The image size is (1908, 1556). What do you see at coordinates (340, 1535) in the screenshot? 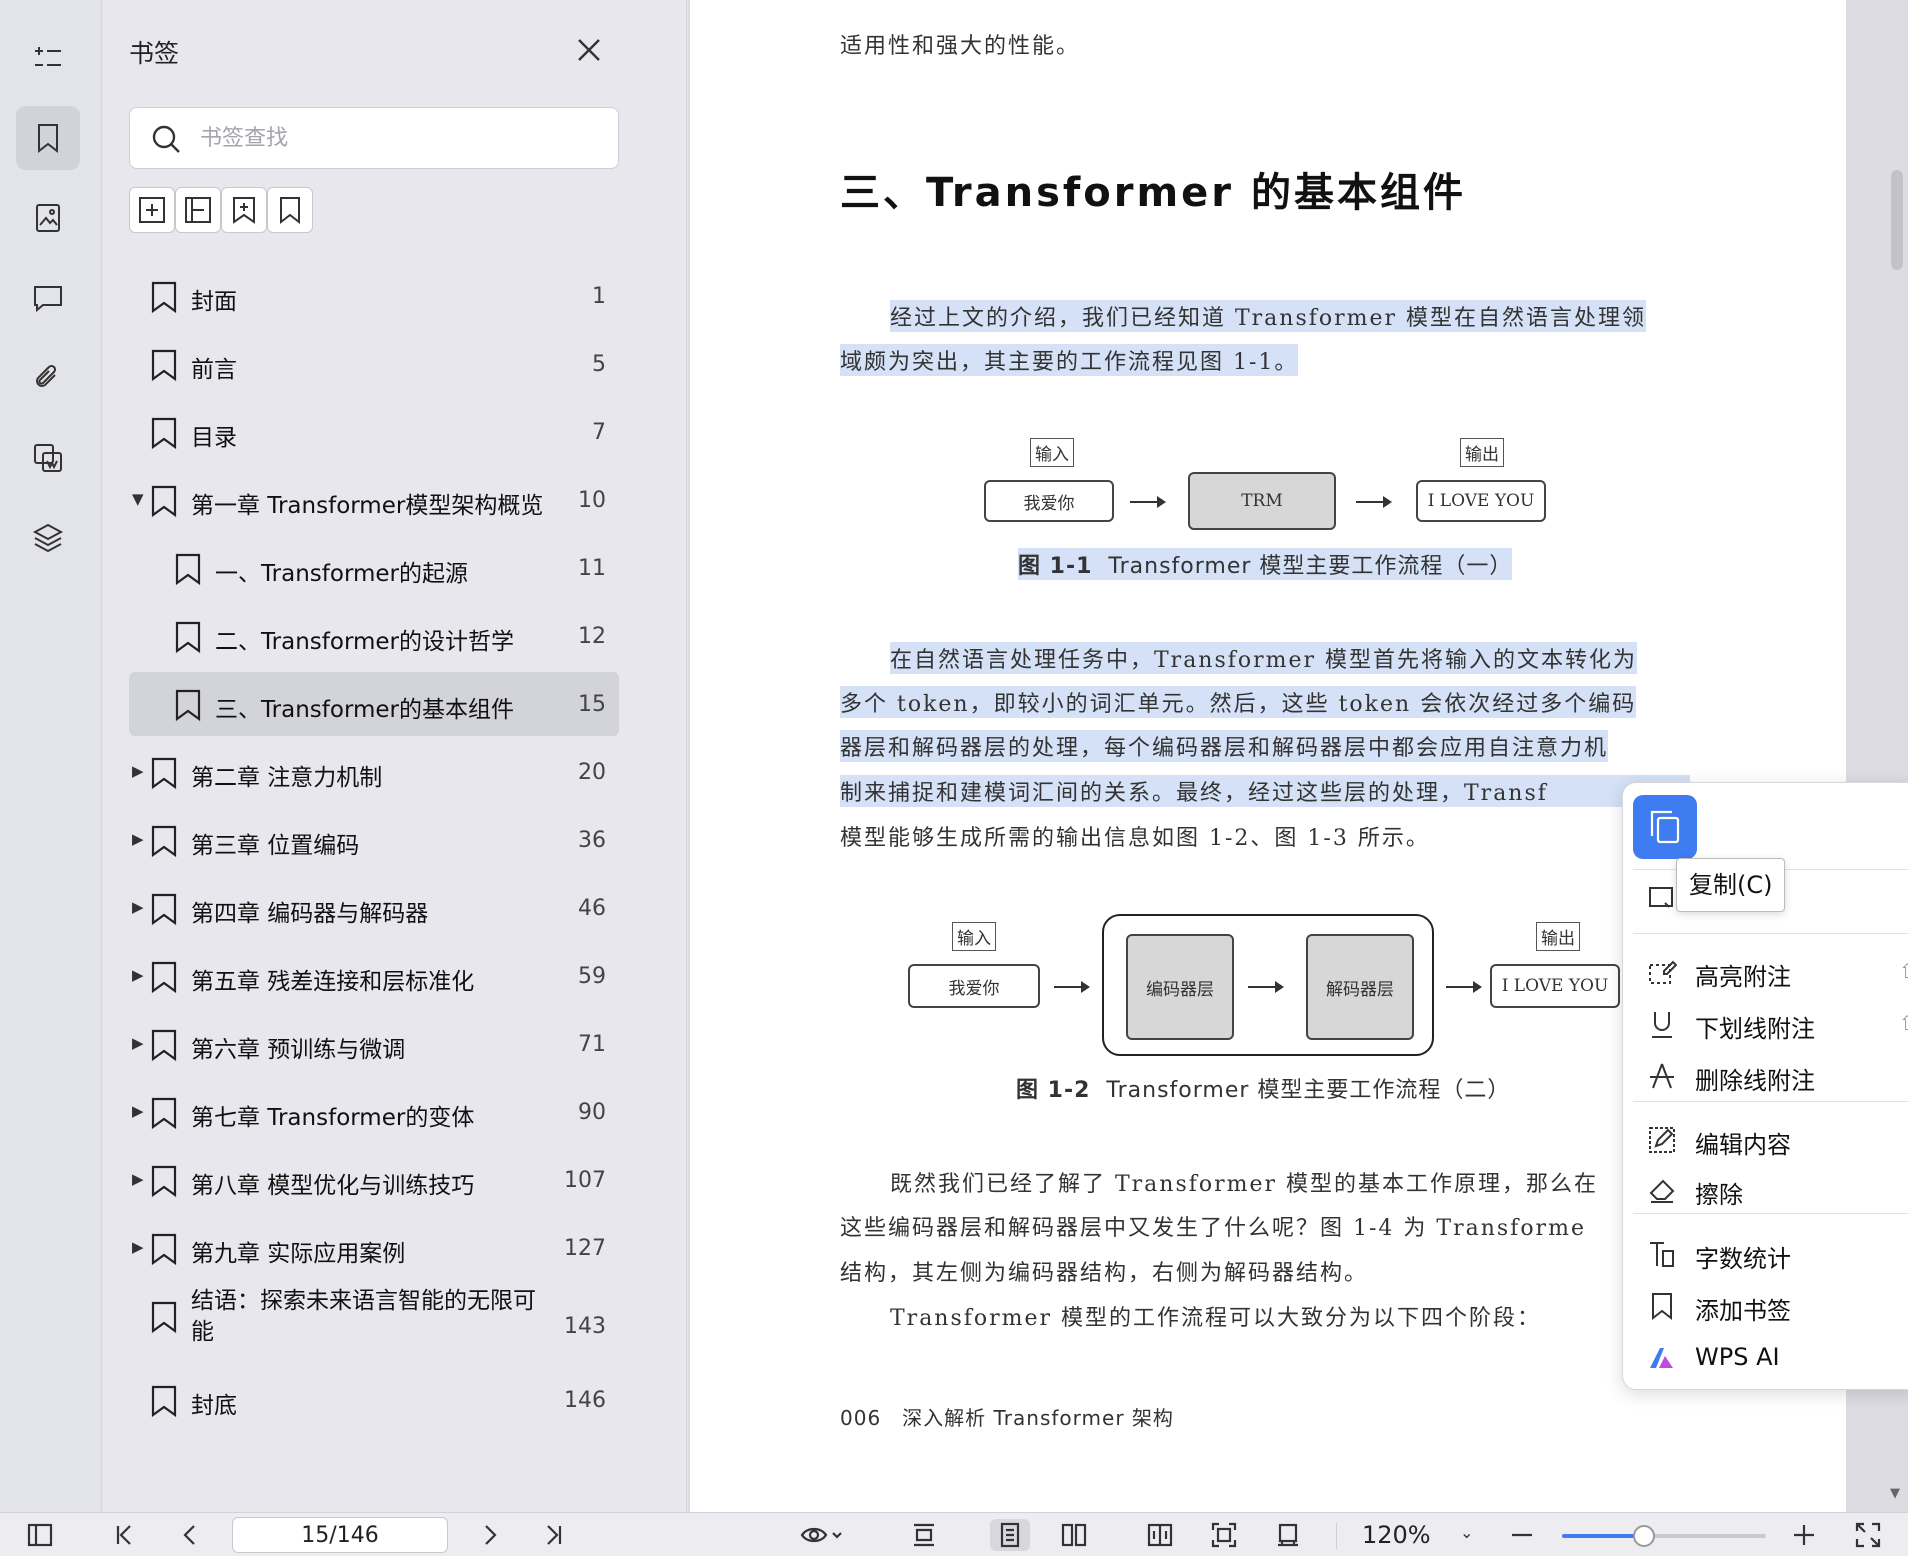
I see `page-number-input` at bounding box center [340, 1535].